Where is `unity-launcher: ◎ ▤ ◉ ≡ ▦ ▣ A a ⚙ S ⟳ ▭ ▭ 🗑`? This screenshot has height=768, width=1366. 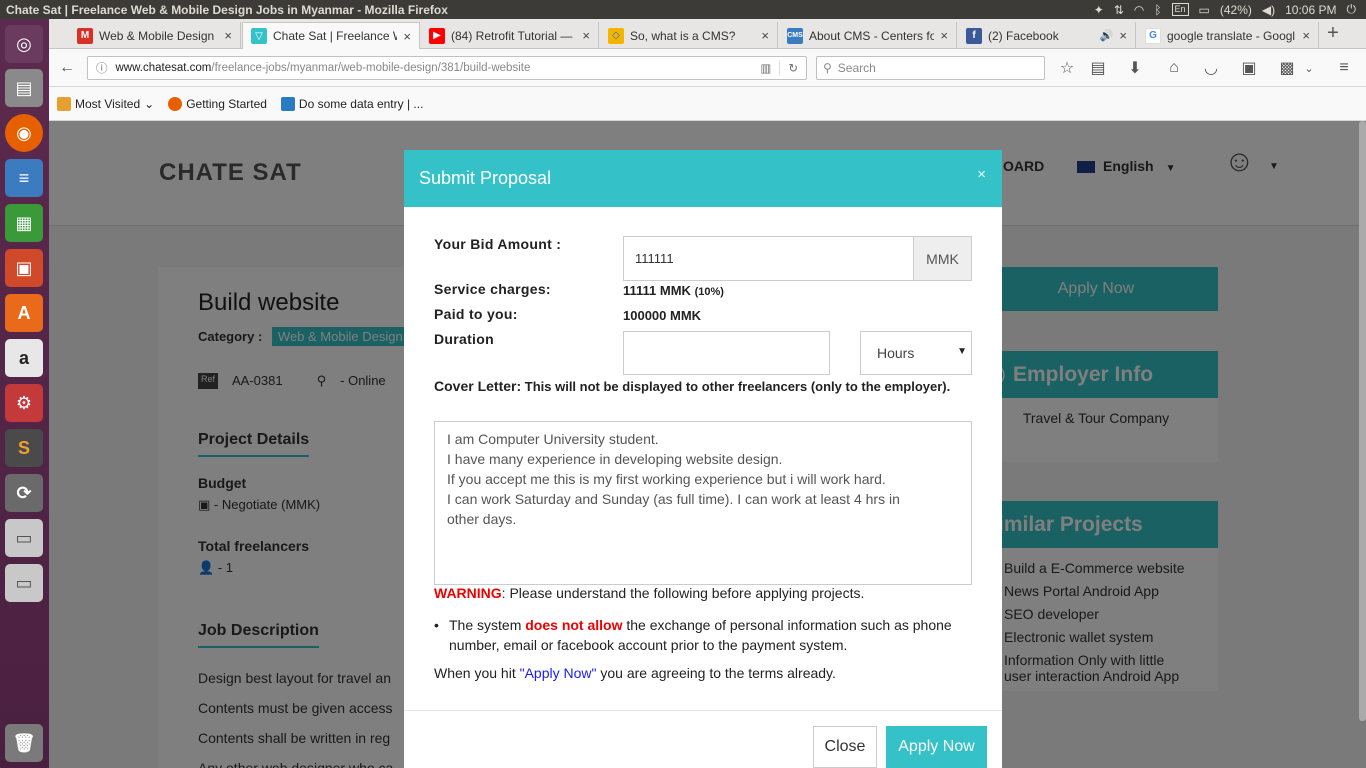 unity-launcher: ◎ ▤ ◉ ≡ ▦ ▣ A a ⚙ S ⟳ ▭ ▭ 🗑 is located at coordinates (24, 393).